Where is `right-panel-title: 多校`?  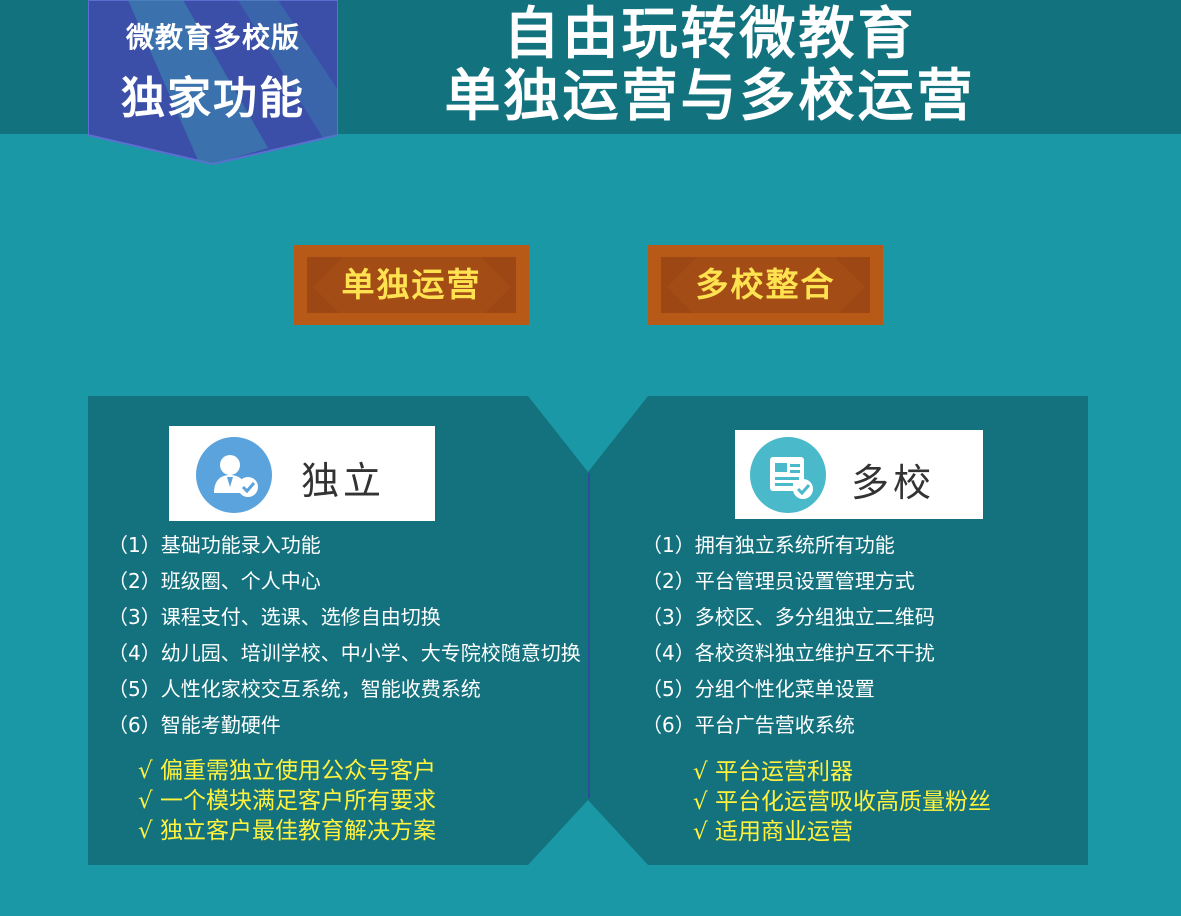
right-panel-title: 多校 is located at coordinates (893, 483).